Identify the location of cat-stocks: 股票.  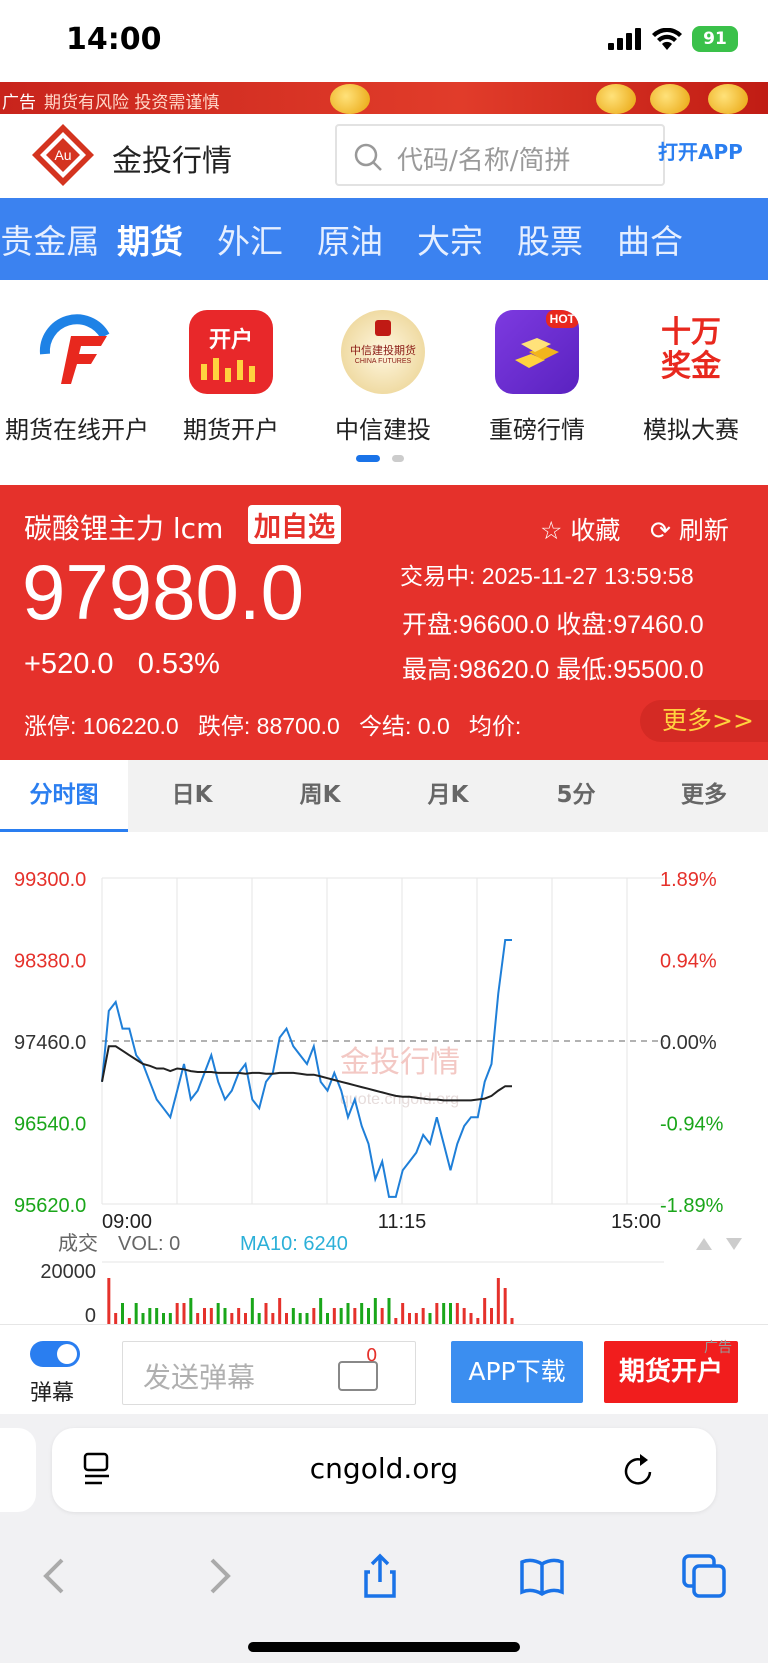
(550, 239).